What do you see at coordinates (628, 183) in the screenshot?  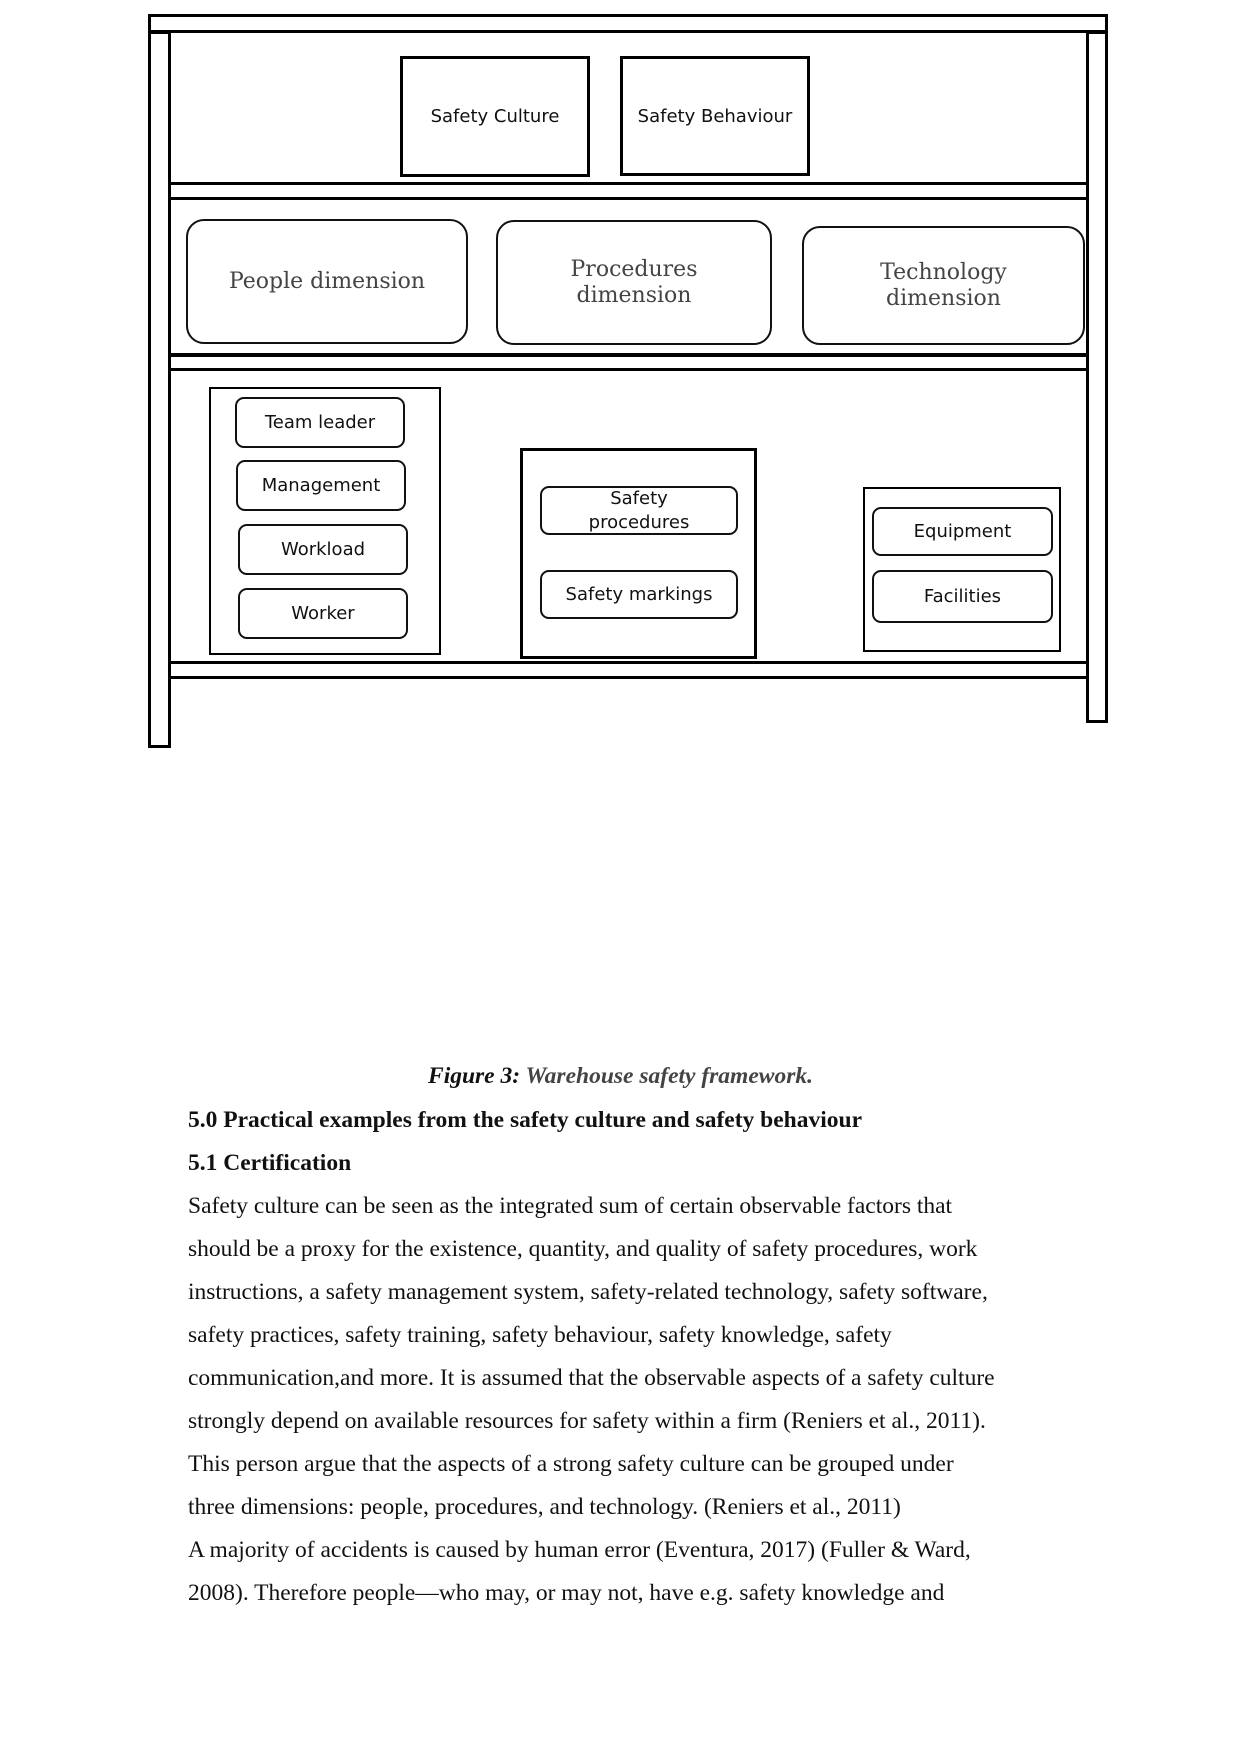 I see `shelf-board-1-top` at bounding box center [628, 183].